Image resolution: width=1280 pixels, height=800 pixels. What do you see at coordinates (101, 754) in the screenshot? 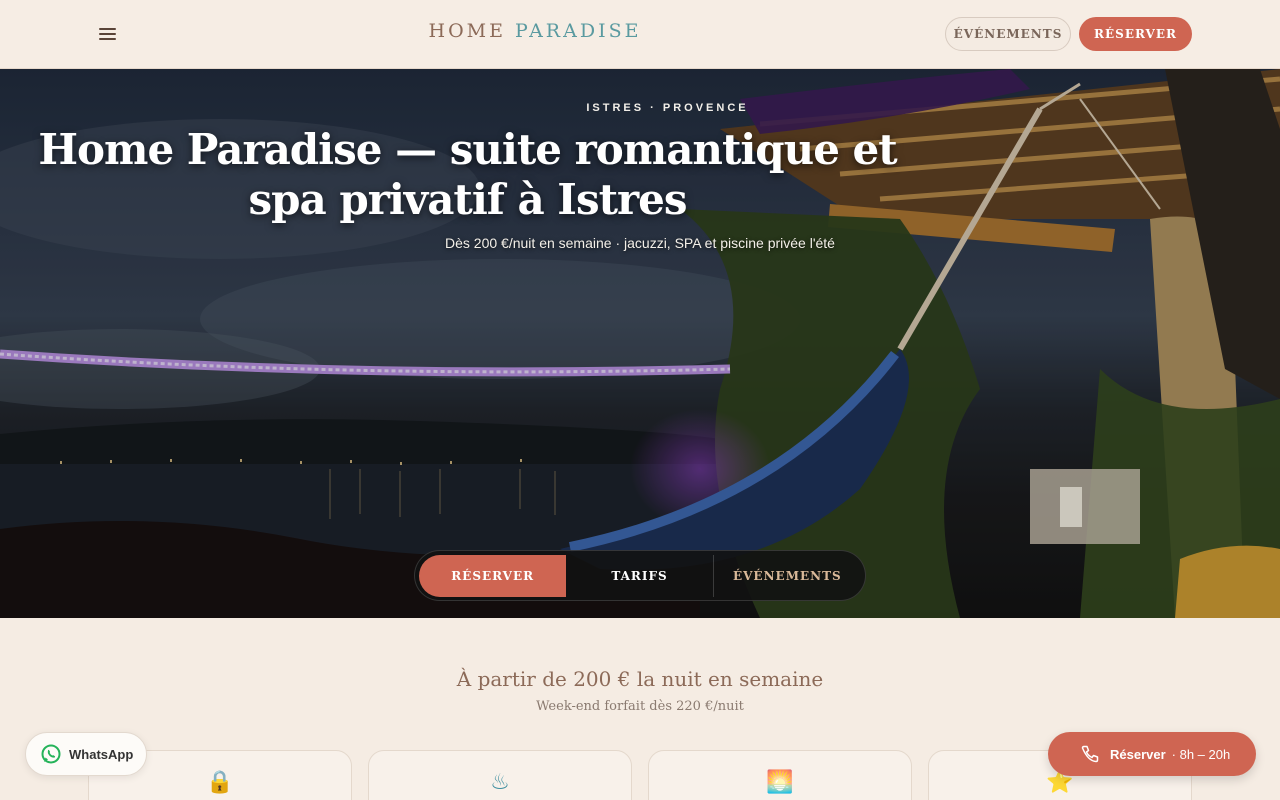
I see `whatsapp-label: WhatsApp` at bounding box center [101, 754].